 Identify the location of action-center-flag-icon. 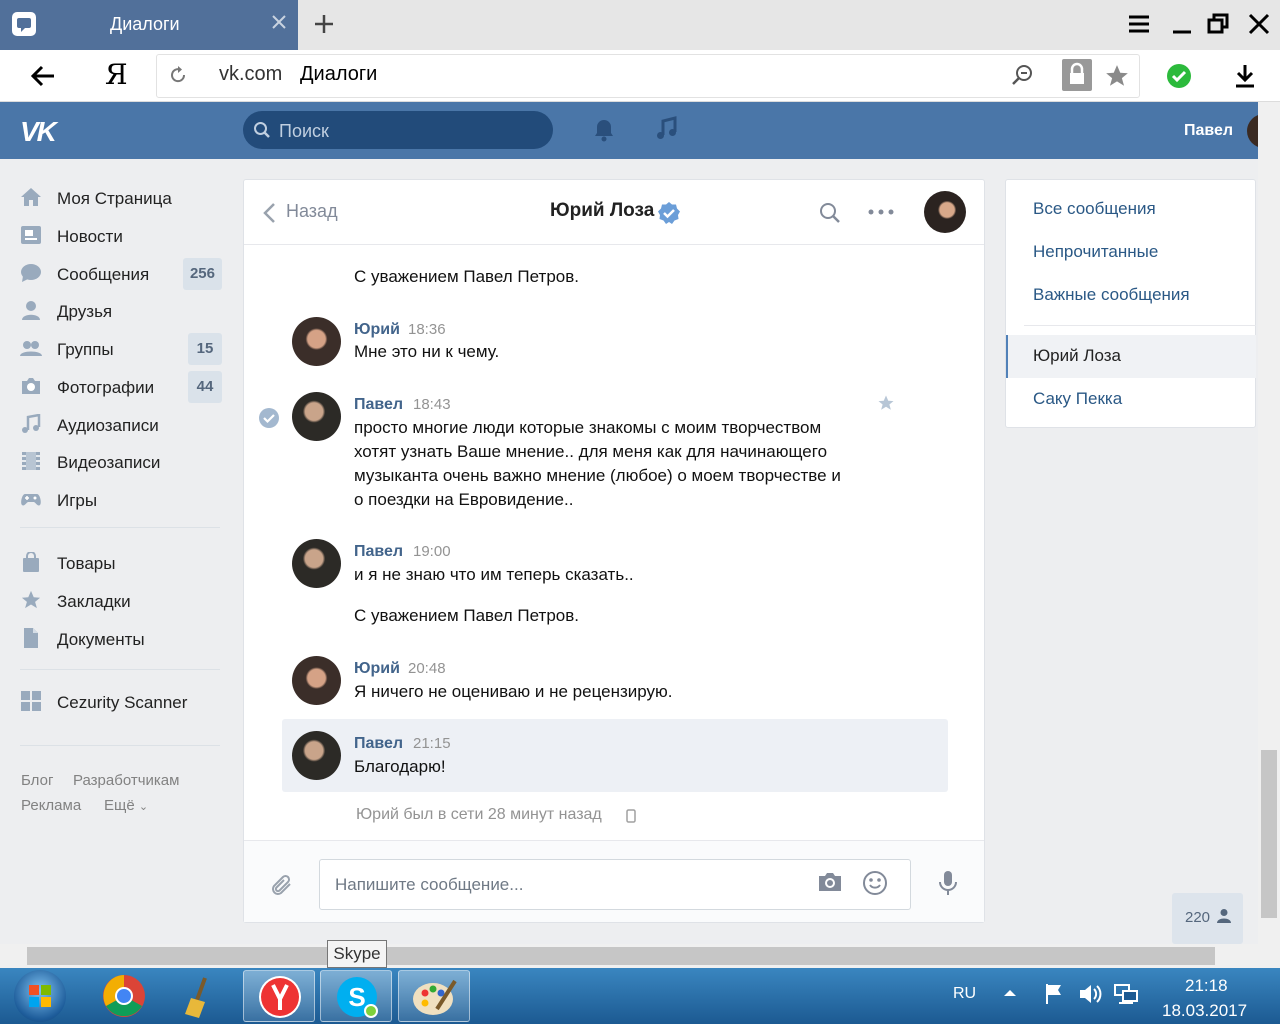
(1054, 994).